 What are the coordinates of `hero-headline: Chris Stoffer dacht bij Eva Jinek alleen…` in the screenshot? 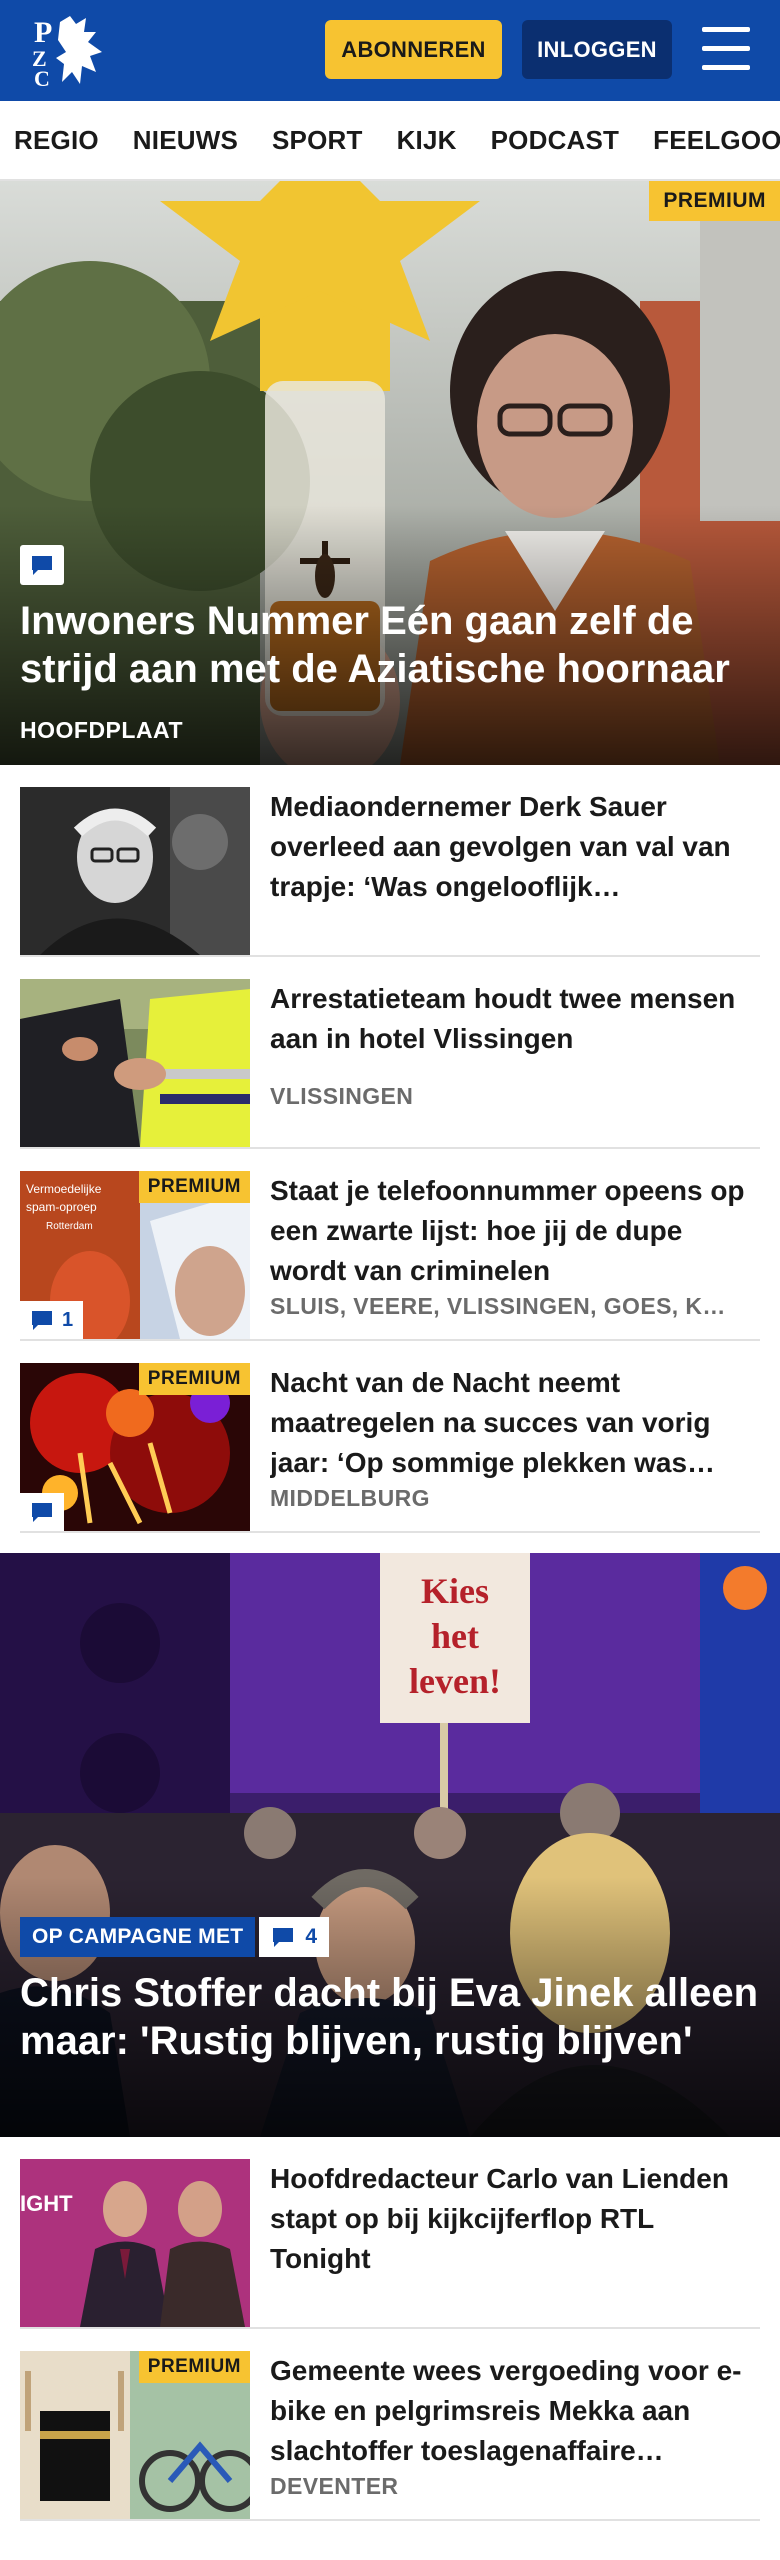 It's located at (390, 2017).